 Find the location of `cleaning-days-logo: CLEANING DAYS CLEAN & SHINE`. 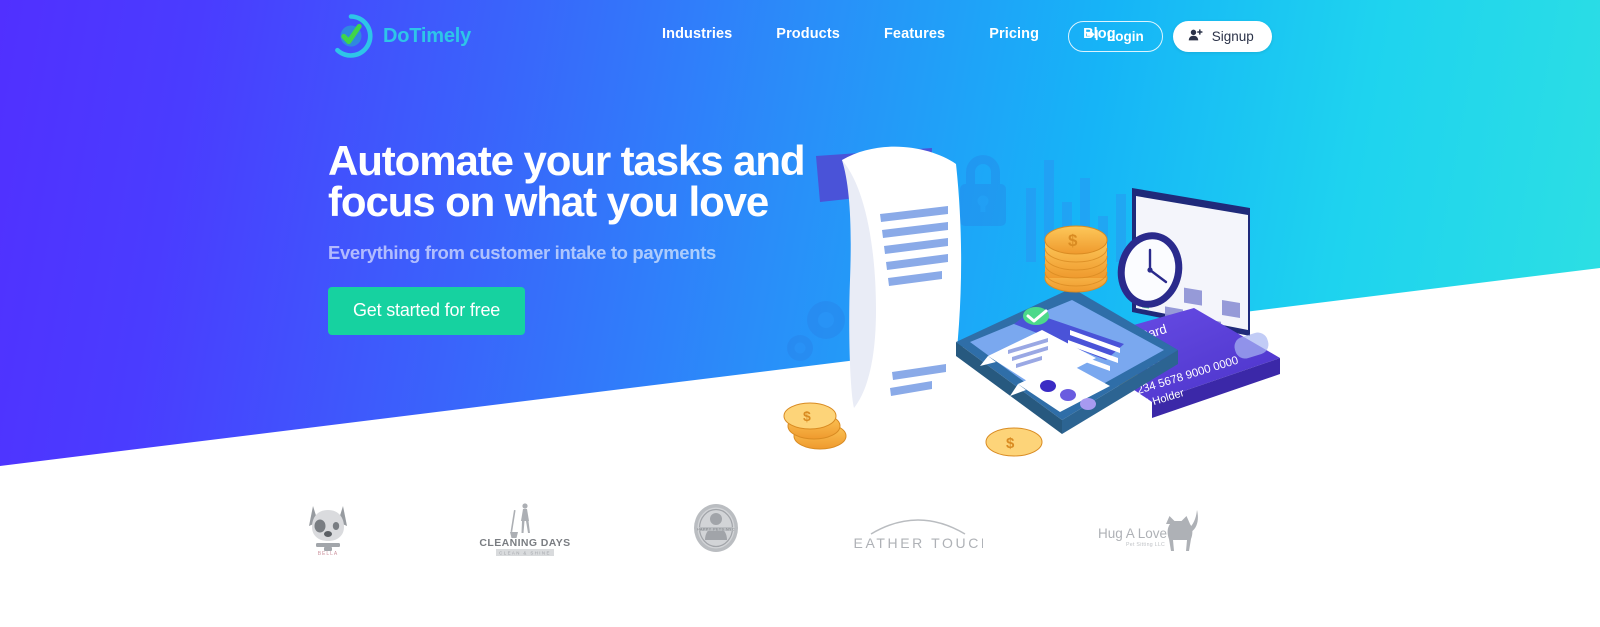

cleaning-days-logo: CLEANING DAYS CLEAN & SHINE is located at coordinates (525, 528).